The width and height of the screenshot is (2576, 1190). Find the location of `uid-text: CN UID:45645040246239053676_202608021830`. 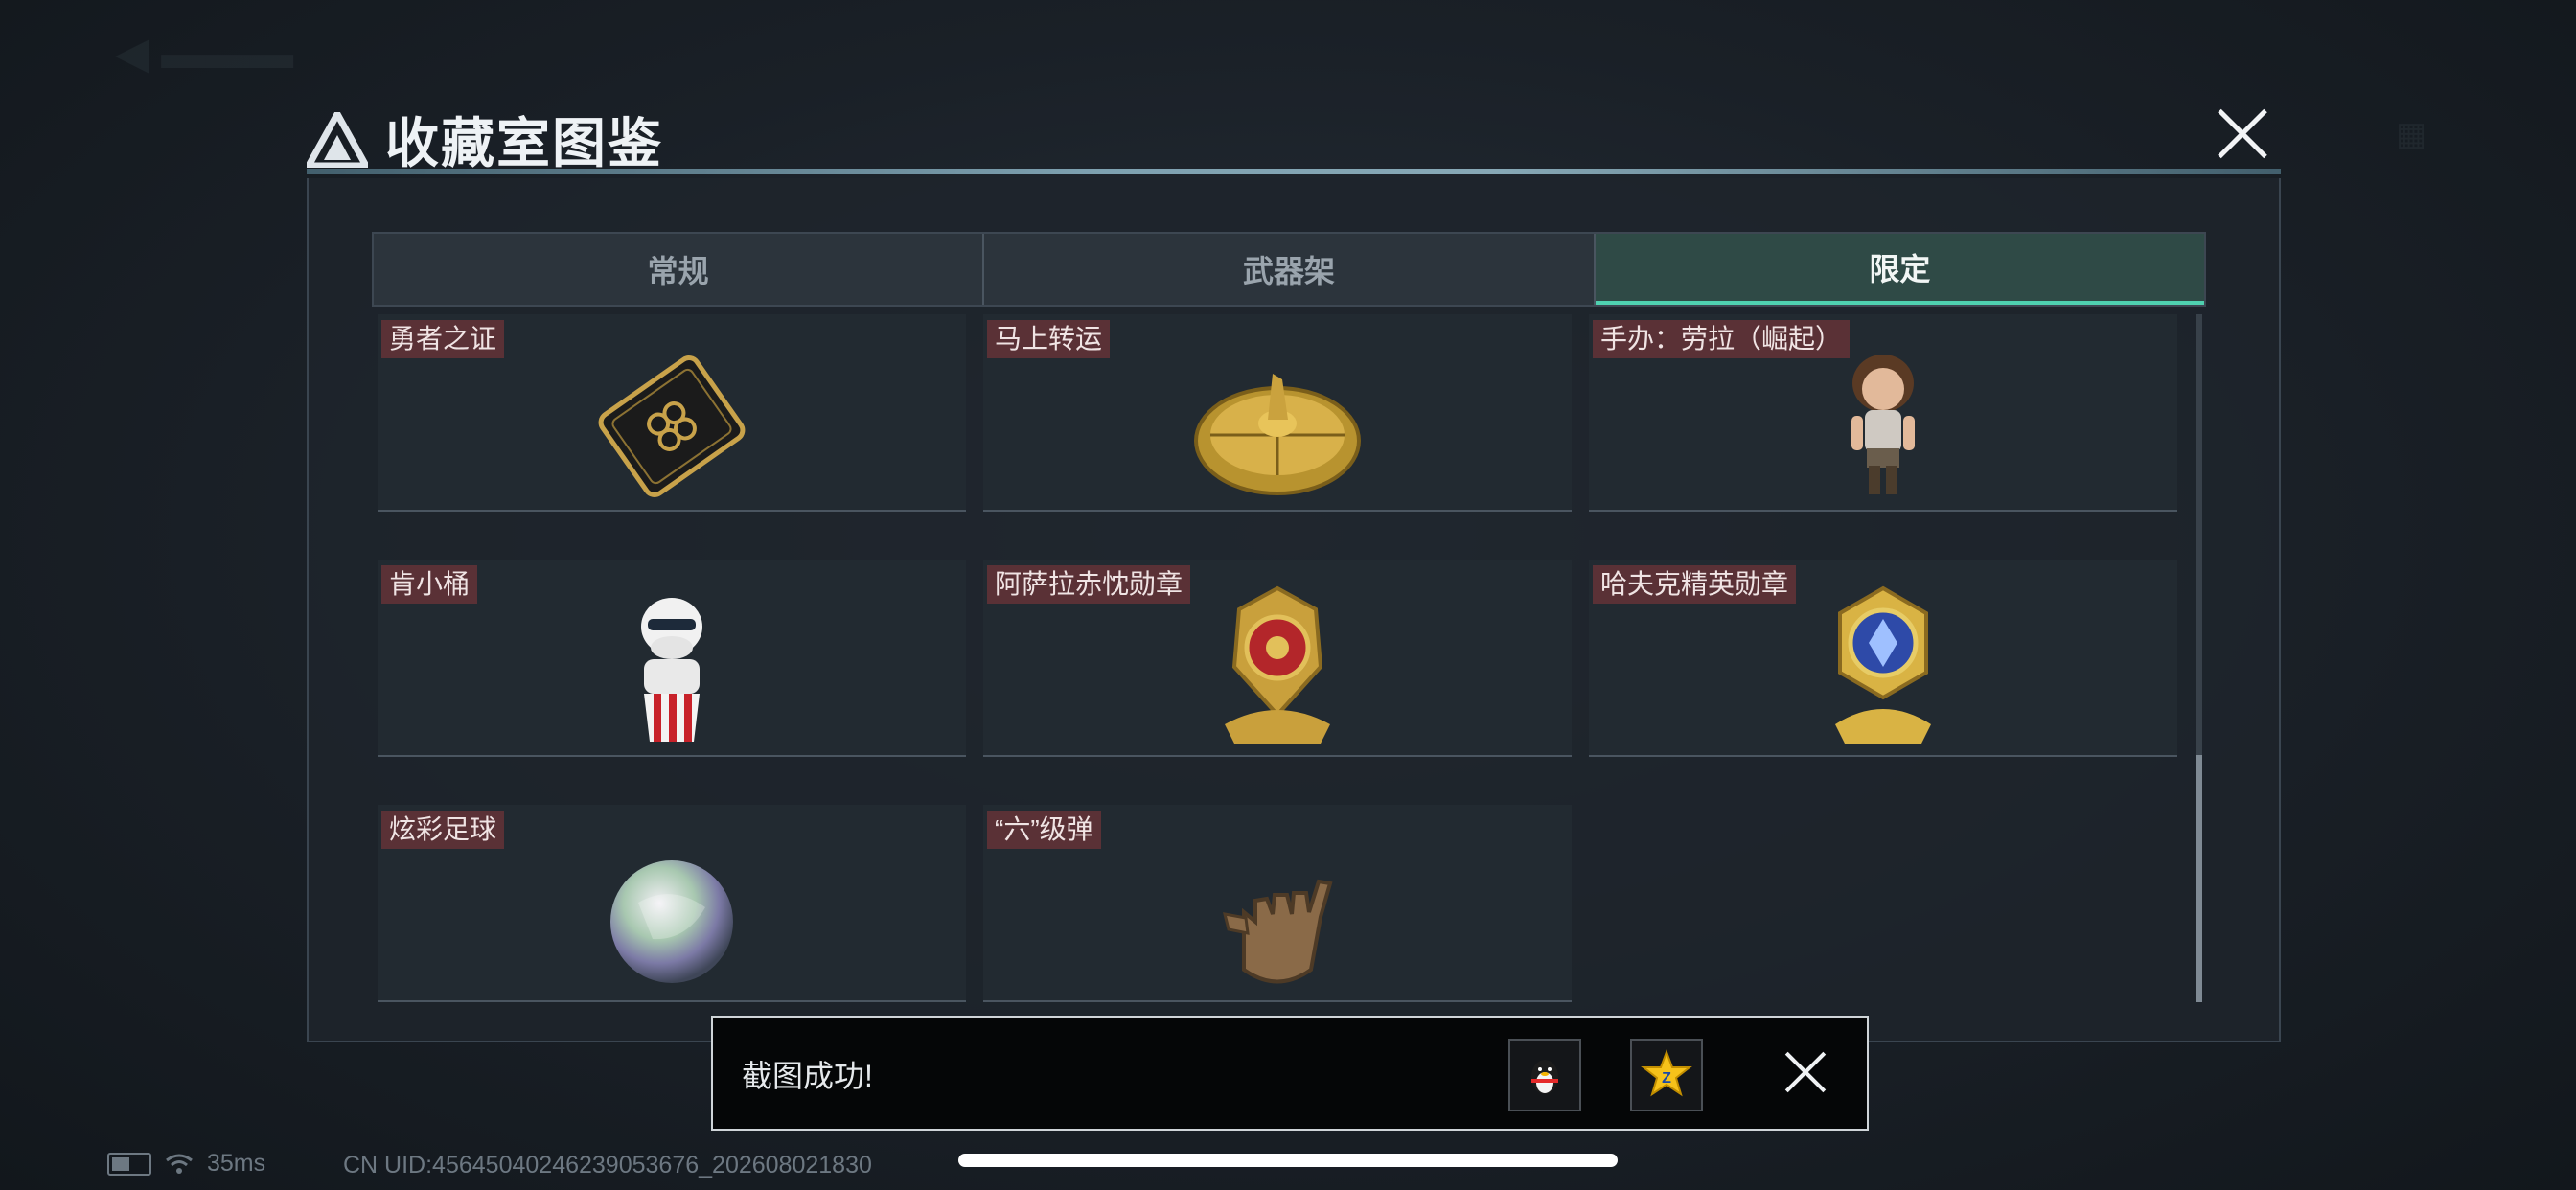

uid-text: CN UID:45645040246239053676_202608021830 is located at coordinates (607, 1165).